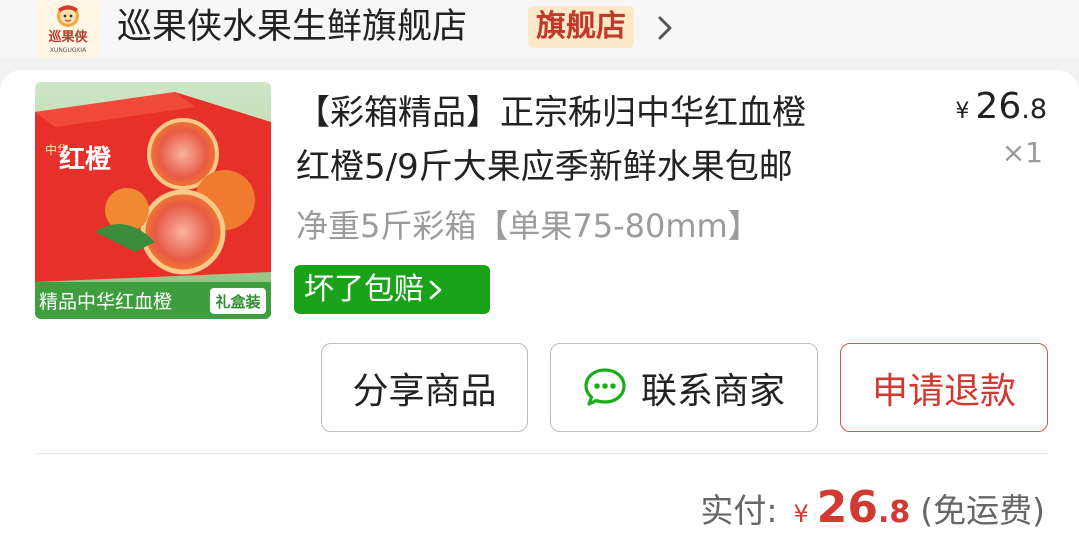  What do you see at coordinates (85, 159) in the screenshot?
I see `product-image-main: 红橙` at bounding box center [85, 159].